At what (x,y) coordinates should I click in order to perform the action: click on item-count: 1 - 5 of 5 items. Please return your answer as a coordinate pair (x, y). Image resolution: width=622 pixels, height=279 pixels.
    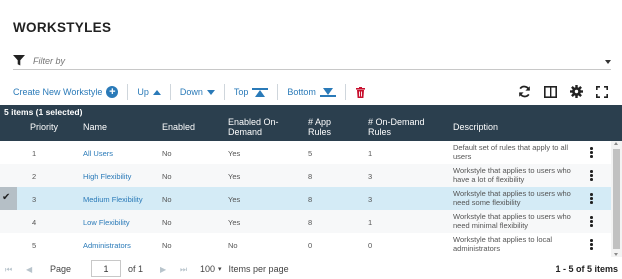
    Looking at the image, I should click on (586, 269).